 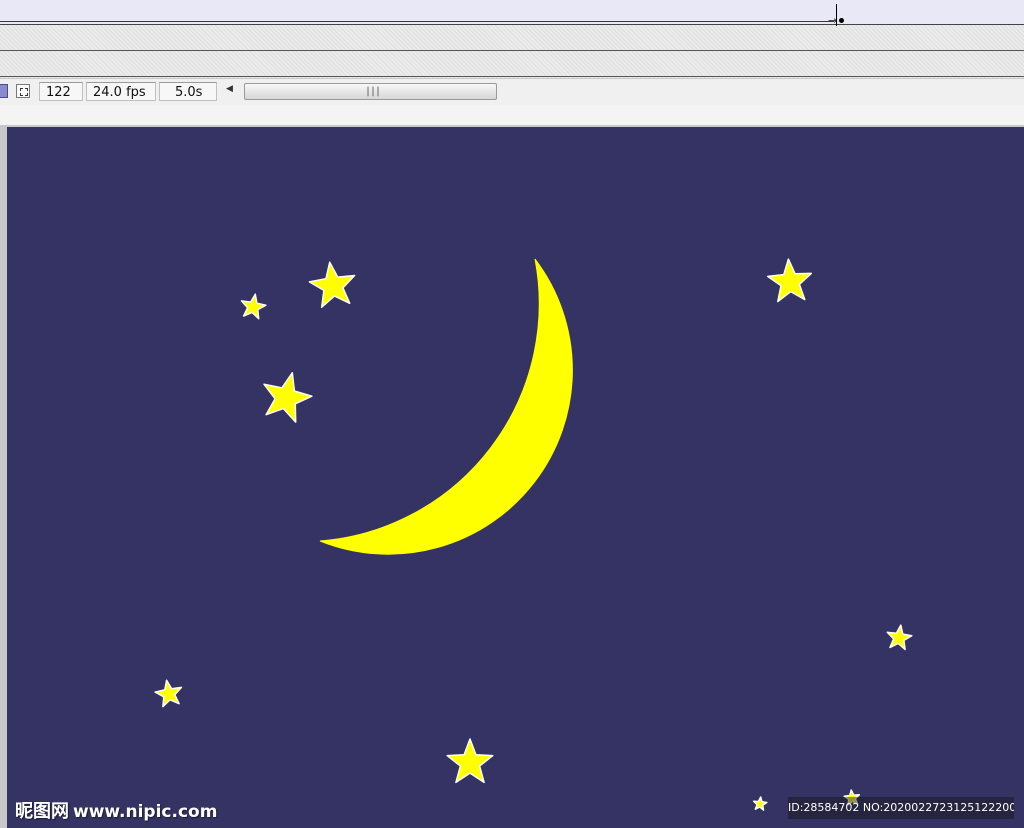 What do you see at coordinates (512, 13) in the screenshot?
I see `timeline-layer-row: →` at bounding box center [512, 13].